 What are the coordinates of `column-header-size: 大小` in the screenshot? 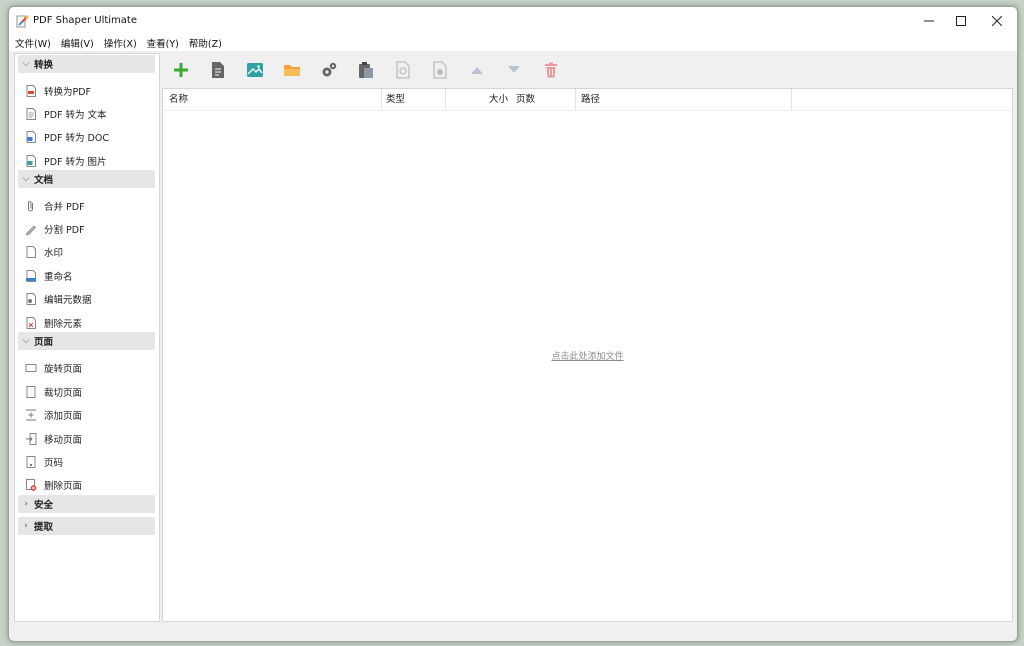 It's located at (479, 99).